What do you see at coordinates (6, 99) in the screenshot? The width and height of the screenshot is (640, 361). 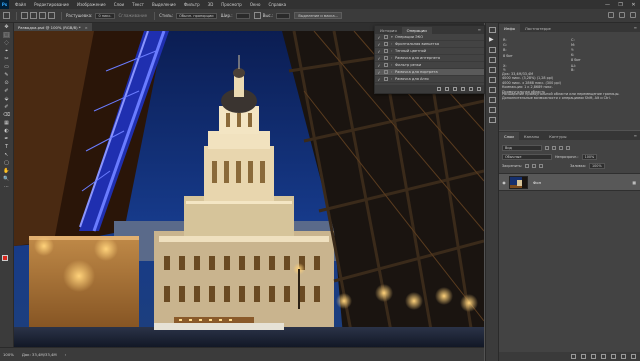 I see `stamp-tool-icon: ⬙` at bounding box center [6, 99].